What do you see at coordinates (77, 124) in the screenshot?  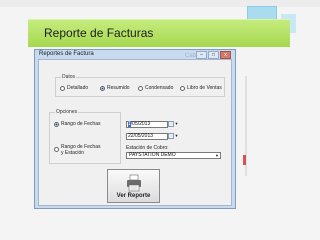 I see `radio-rango-fechas: Rango de Fechas` at bounding box center [77, 124].